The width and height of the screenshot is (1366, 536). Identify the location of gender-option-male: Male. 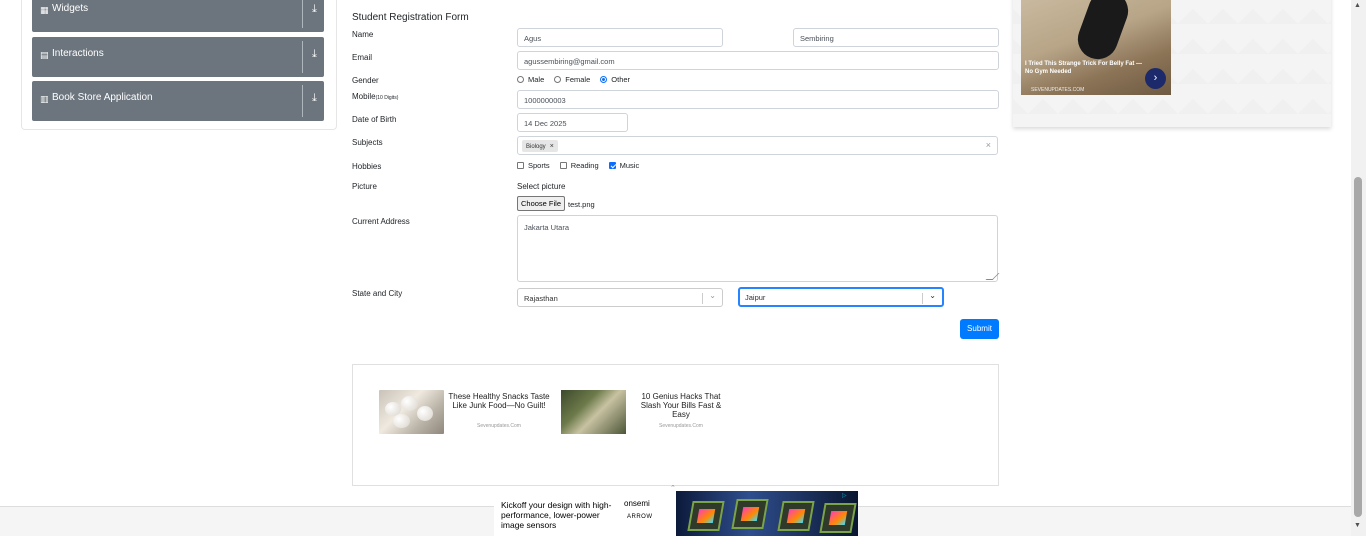
(530, 79).